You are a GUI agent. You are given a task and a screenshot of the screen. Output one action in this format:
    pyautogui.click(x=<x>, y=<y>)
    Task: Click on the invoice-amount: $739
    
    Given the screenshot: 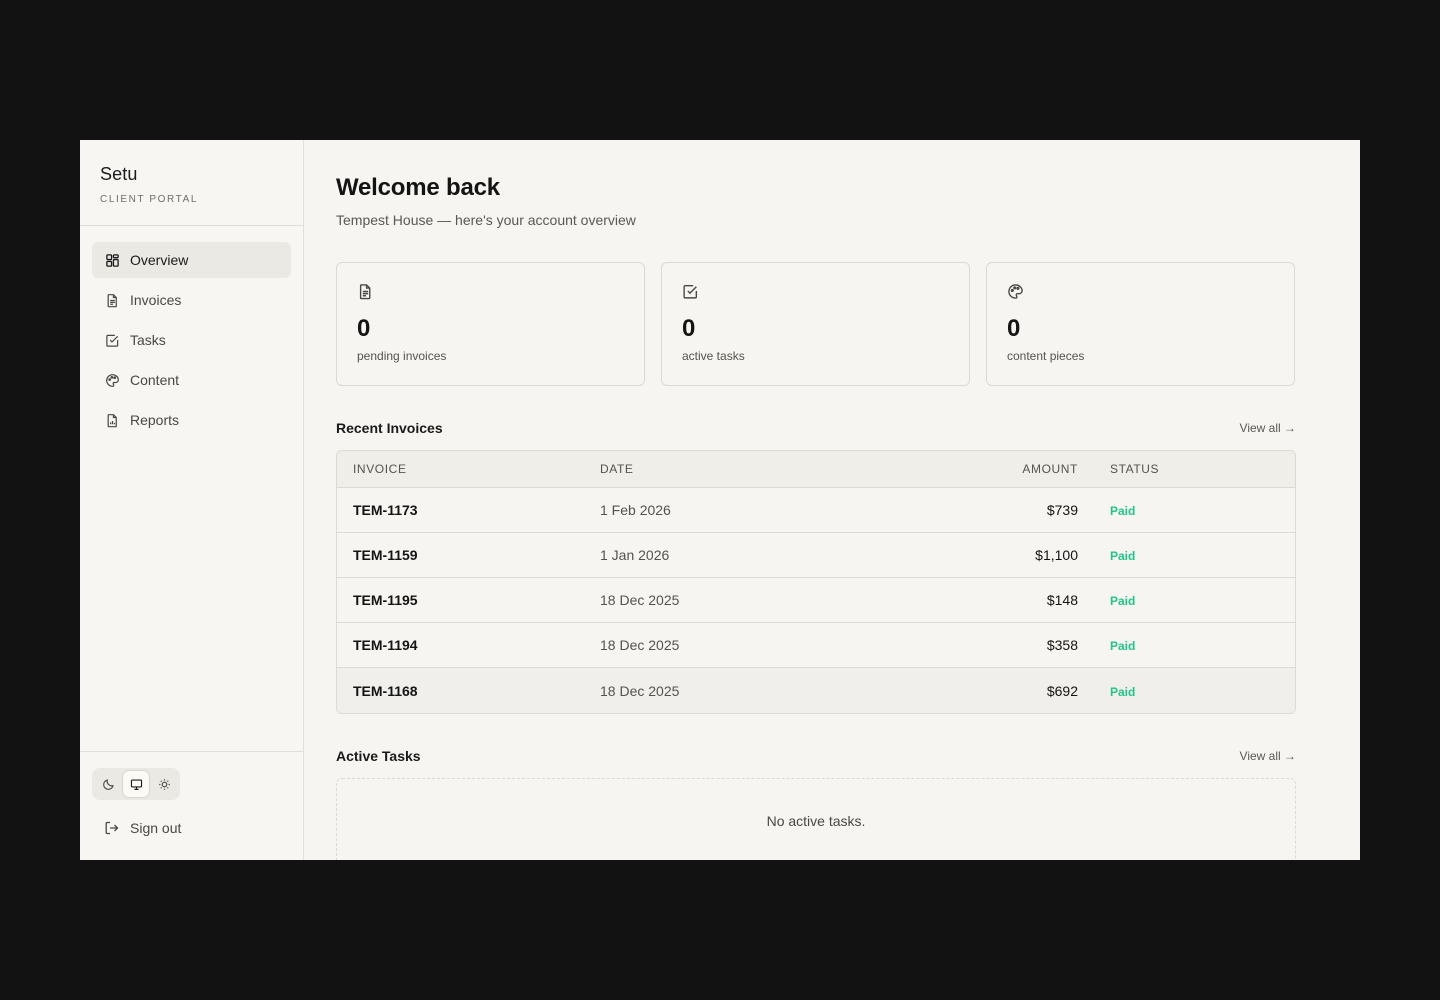 What is the action you would take?
    pyautogui.click(x=1062, y=510)
    